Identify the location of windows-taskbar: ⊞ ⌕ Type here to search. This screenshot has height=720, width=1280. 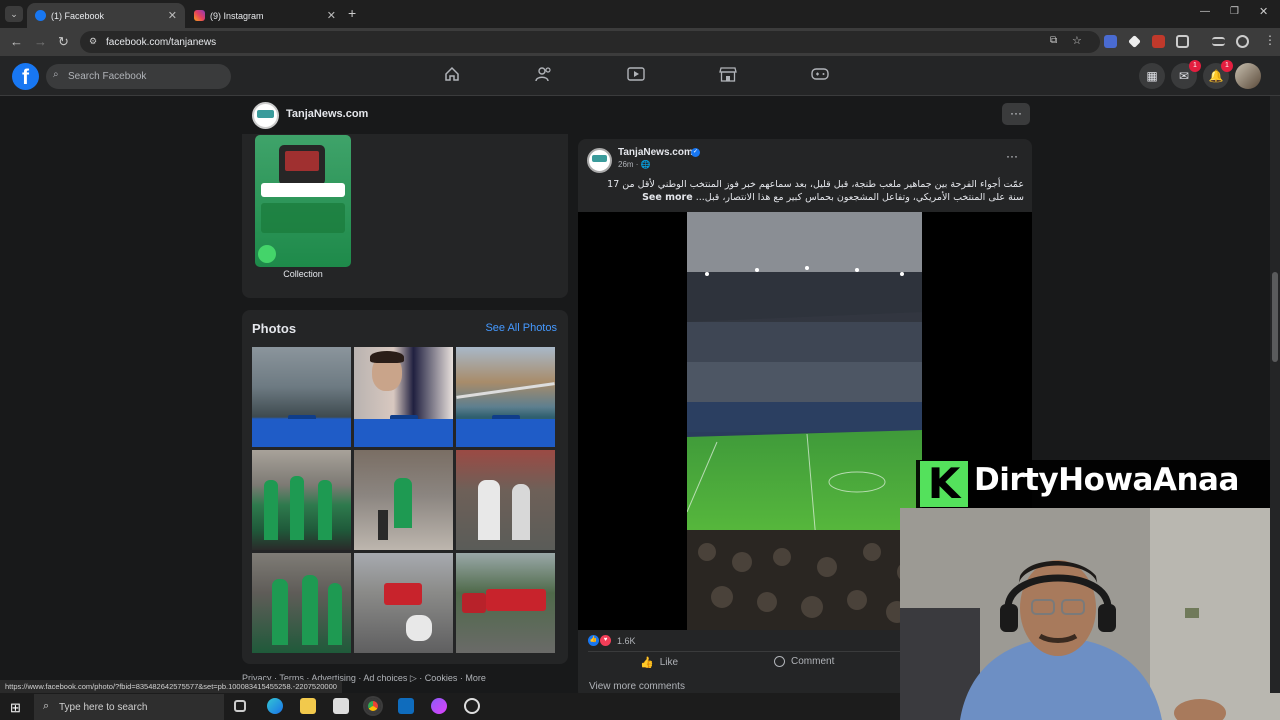
(450, 706).